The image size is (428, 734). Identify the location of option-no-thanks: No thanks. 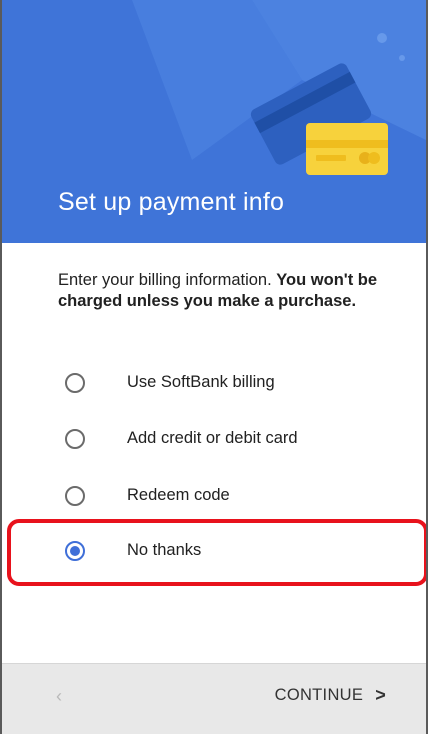
(214, 551).